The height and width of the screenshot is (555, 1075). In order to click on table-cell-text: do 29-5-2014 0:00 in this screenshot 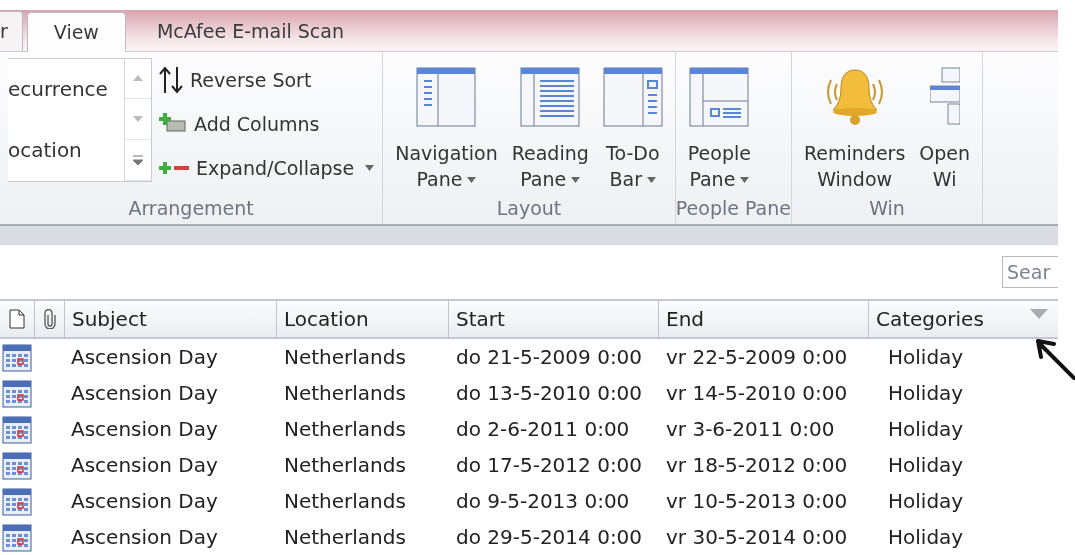, I will do `click(549, 537)`.